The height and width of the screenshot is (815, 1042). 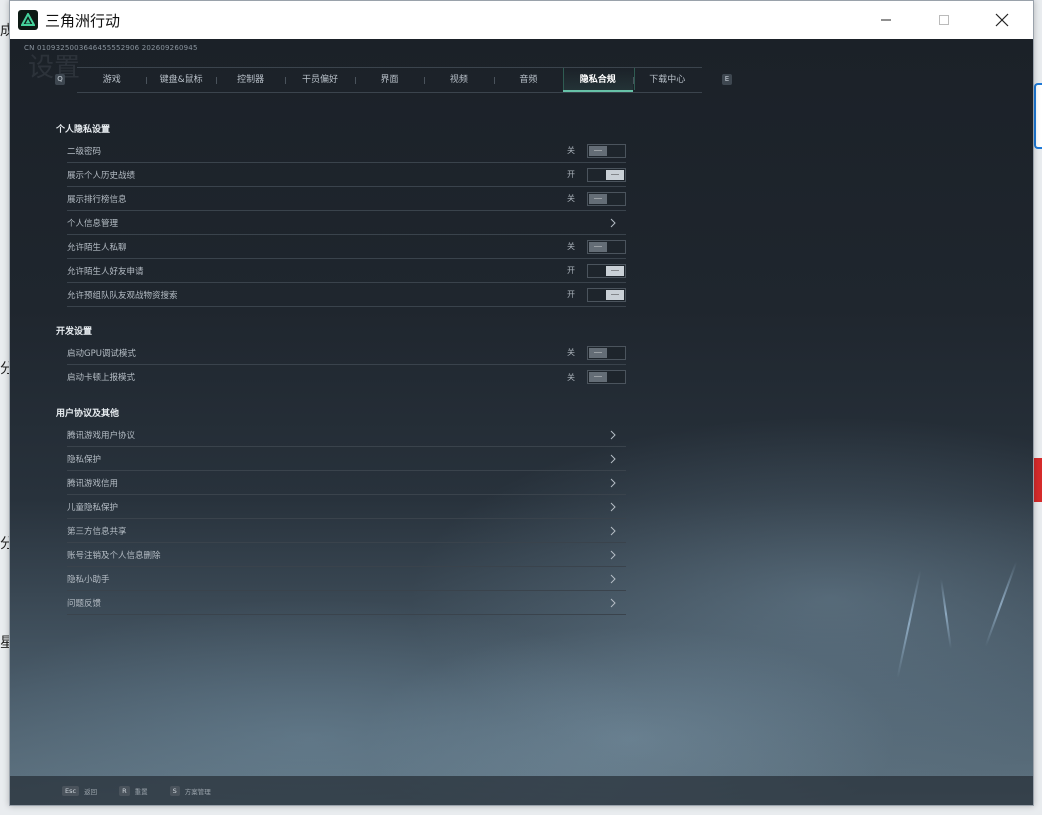 I want to click on setting-row-game-credit: 腾讯游戏信用, so click(x=346, y=483).